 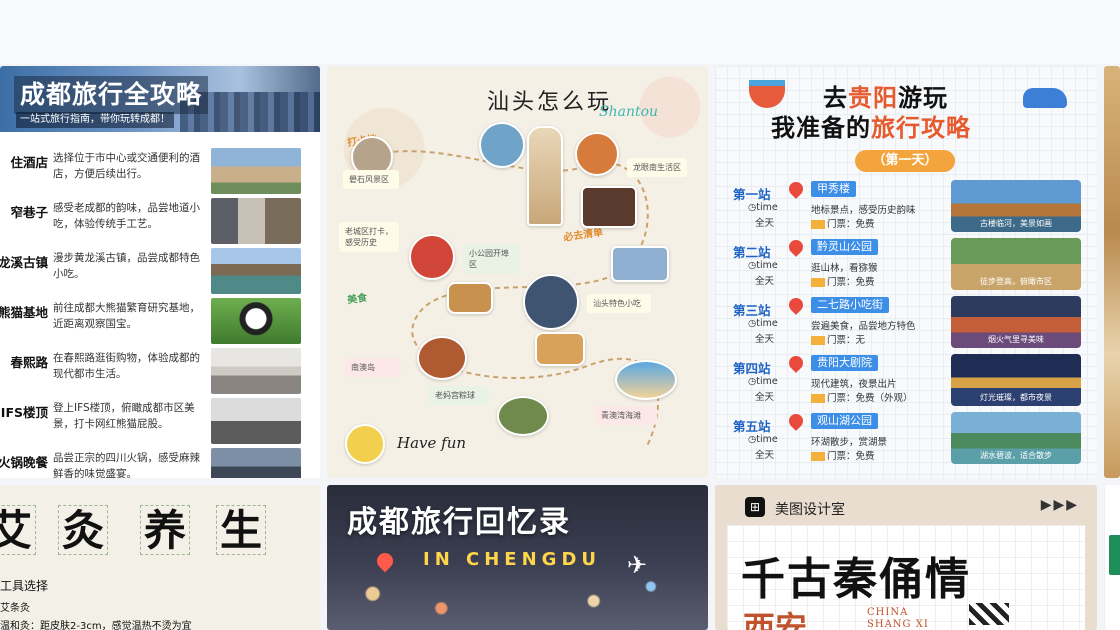 What do you see at coordinates (752, 194) in the screenshot?
I see `stop-label: 第一站` at bounding box center [752, 194].